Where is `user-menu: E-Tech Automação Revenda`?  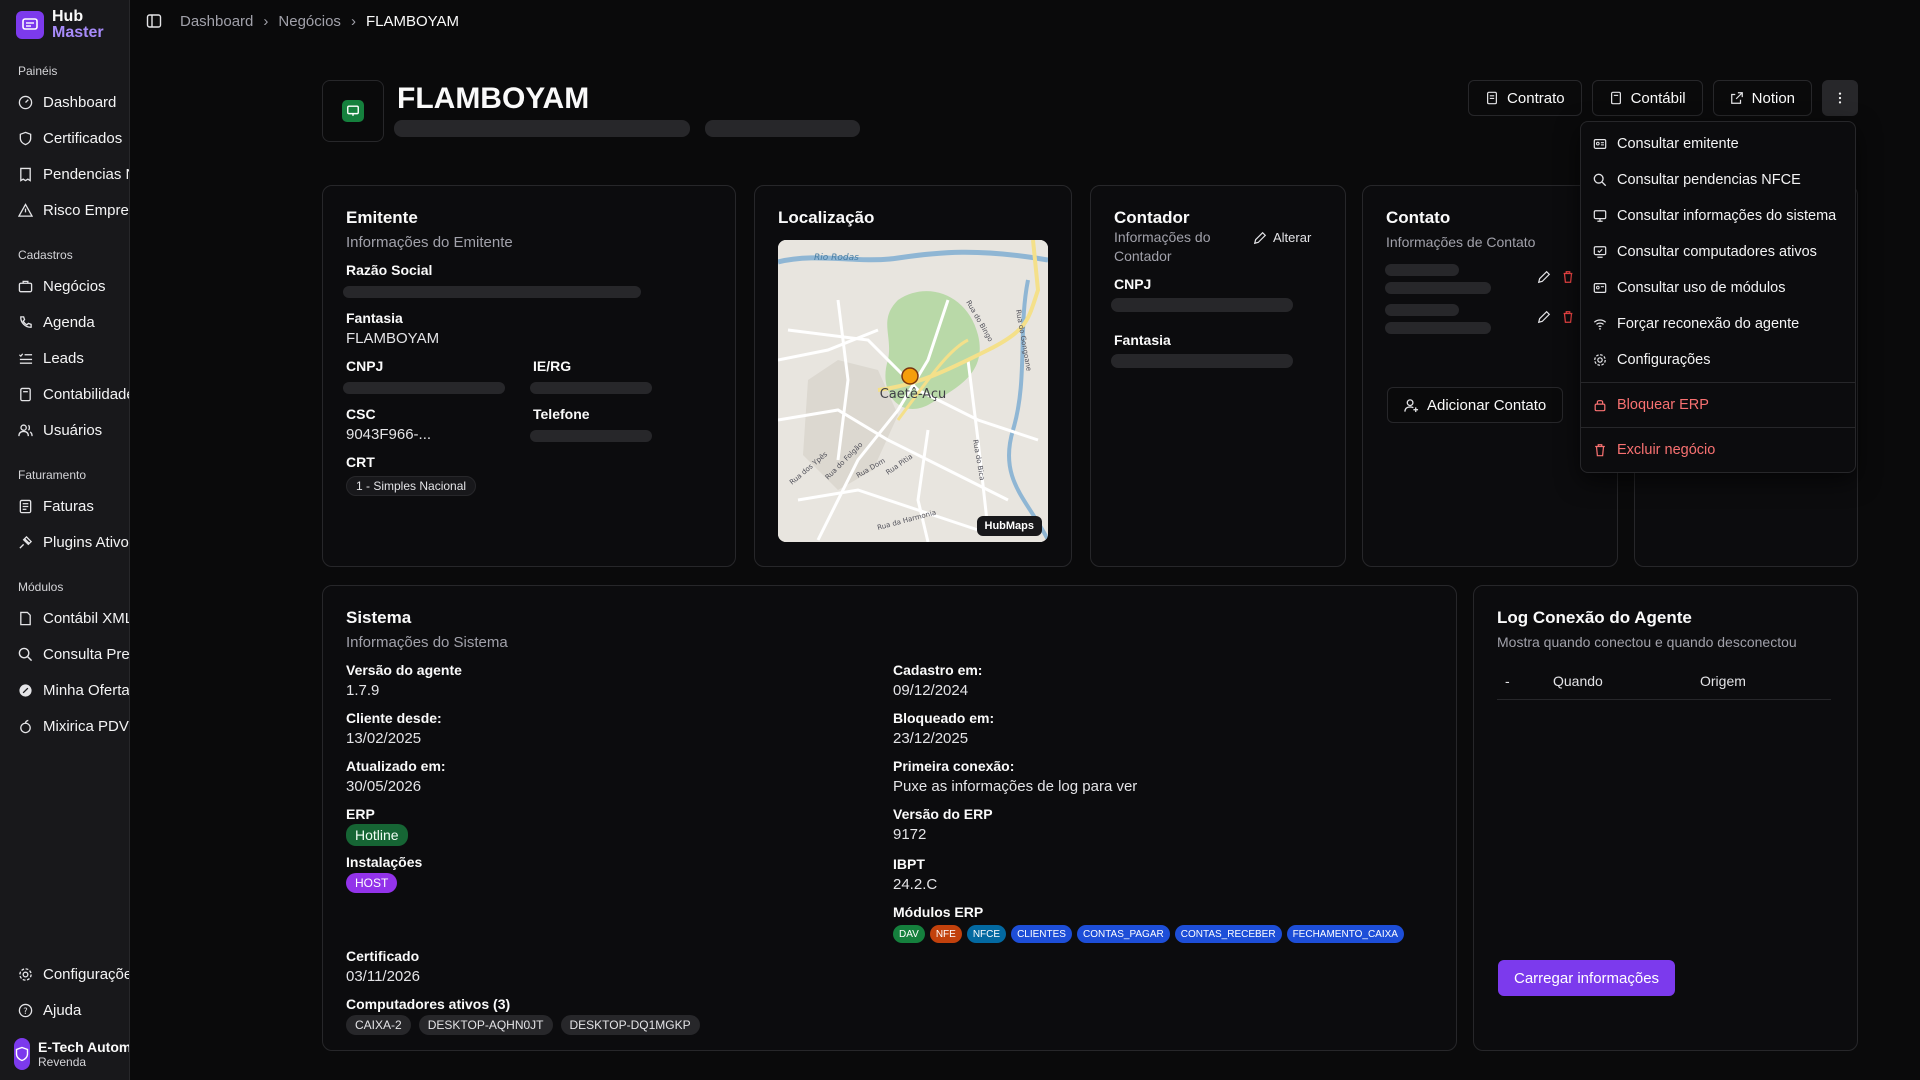 user-menu: E-Tech Automação Revenda is located at coordinates (64, 1054).